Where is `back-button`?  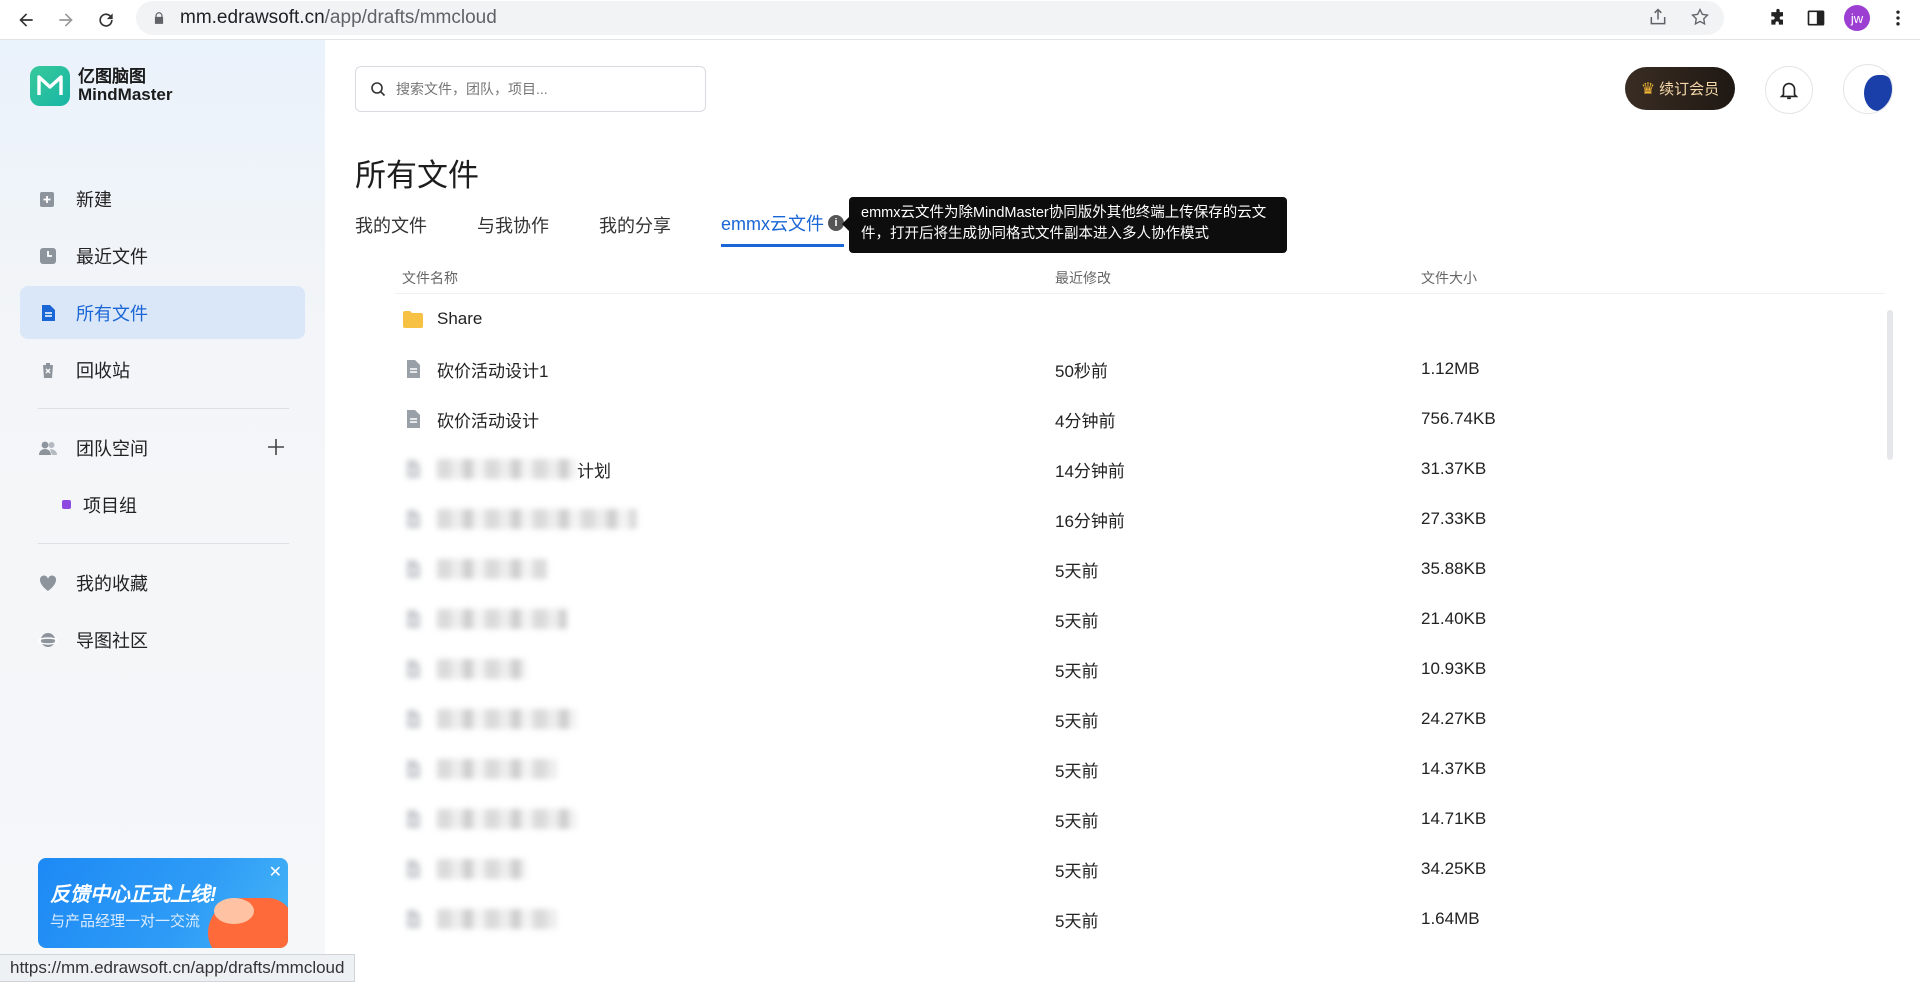 back-button is located at coordinates (26, 20).